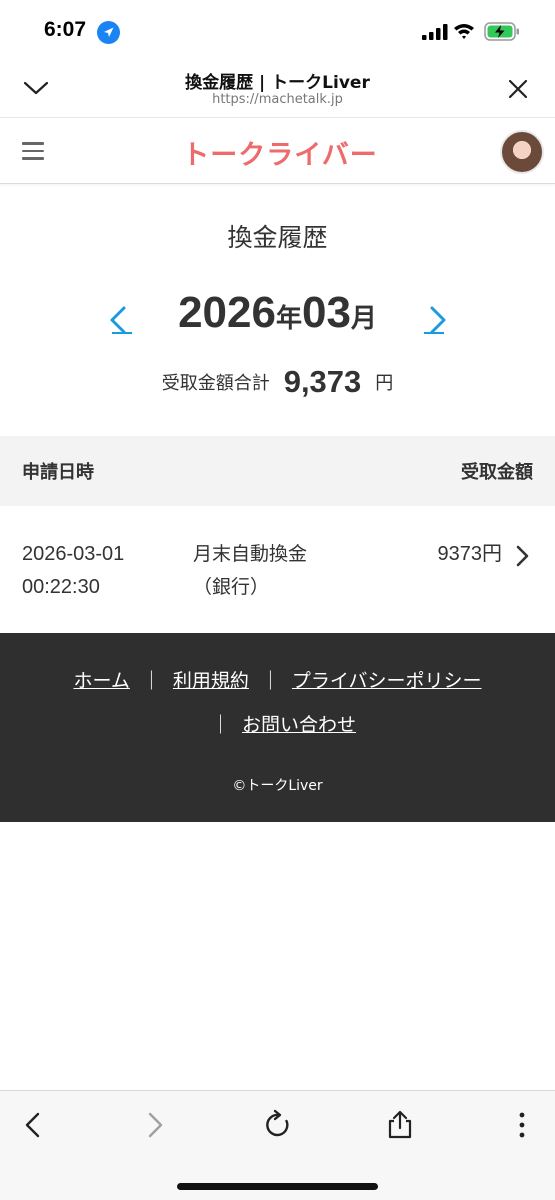 Image resolution: width=555 pixels, height=1200 pixels. Describe the element at coordinates (227, 312) in the screenshot. I see `month-year: 2026` at that location.